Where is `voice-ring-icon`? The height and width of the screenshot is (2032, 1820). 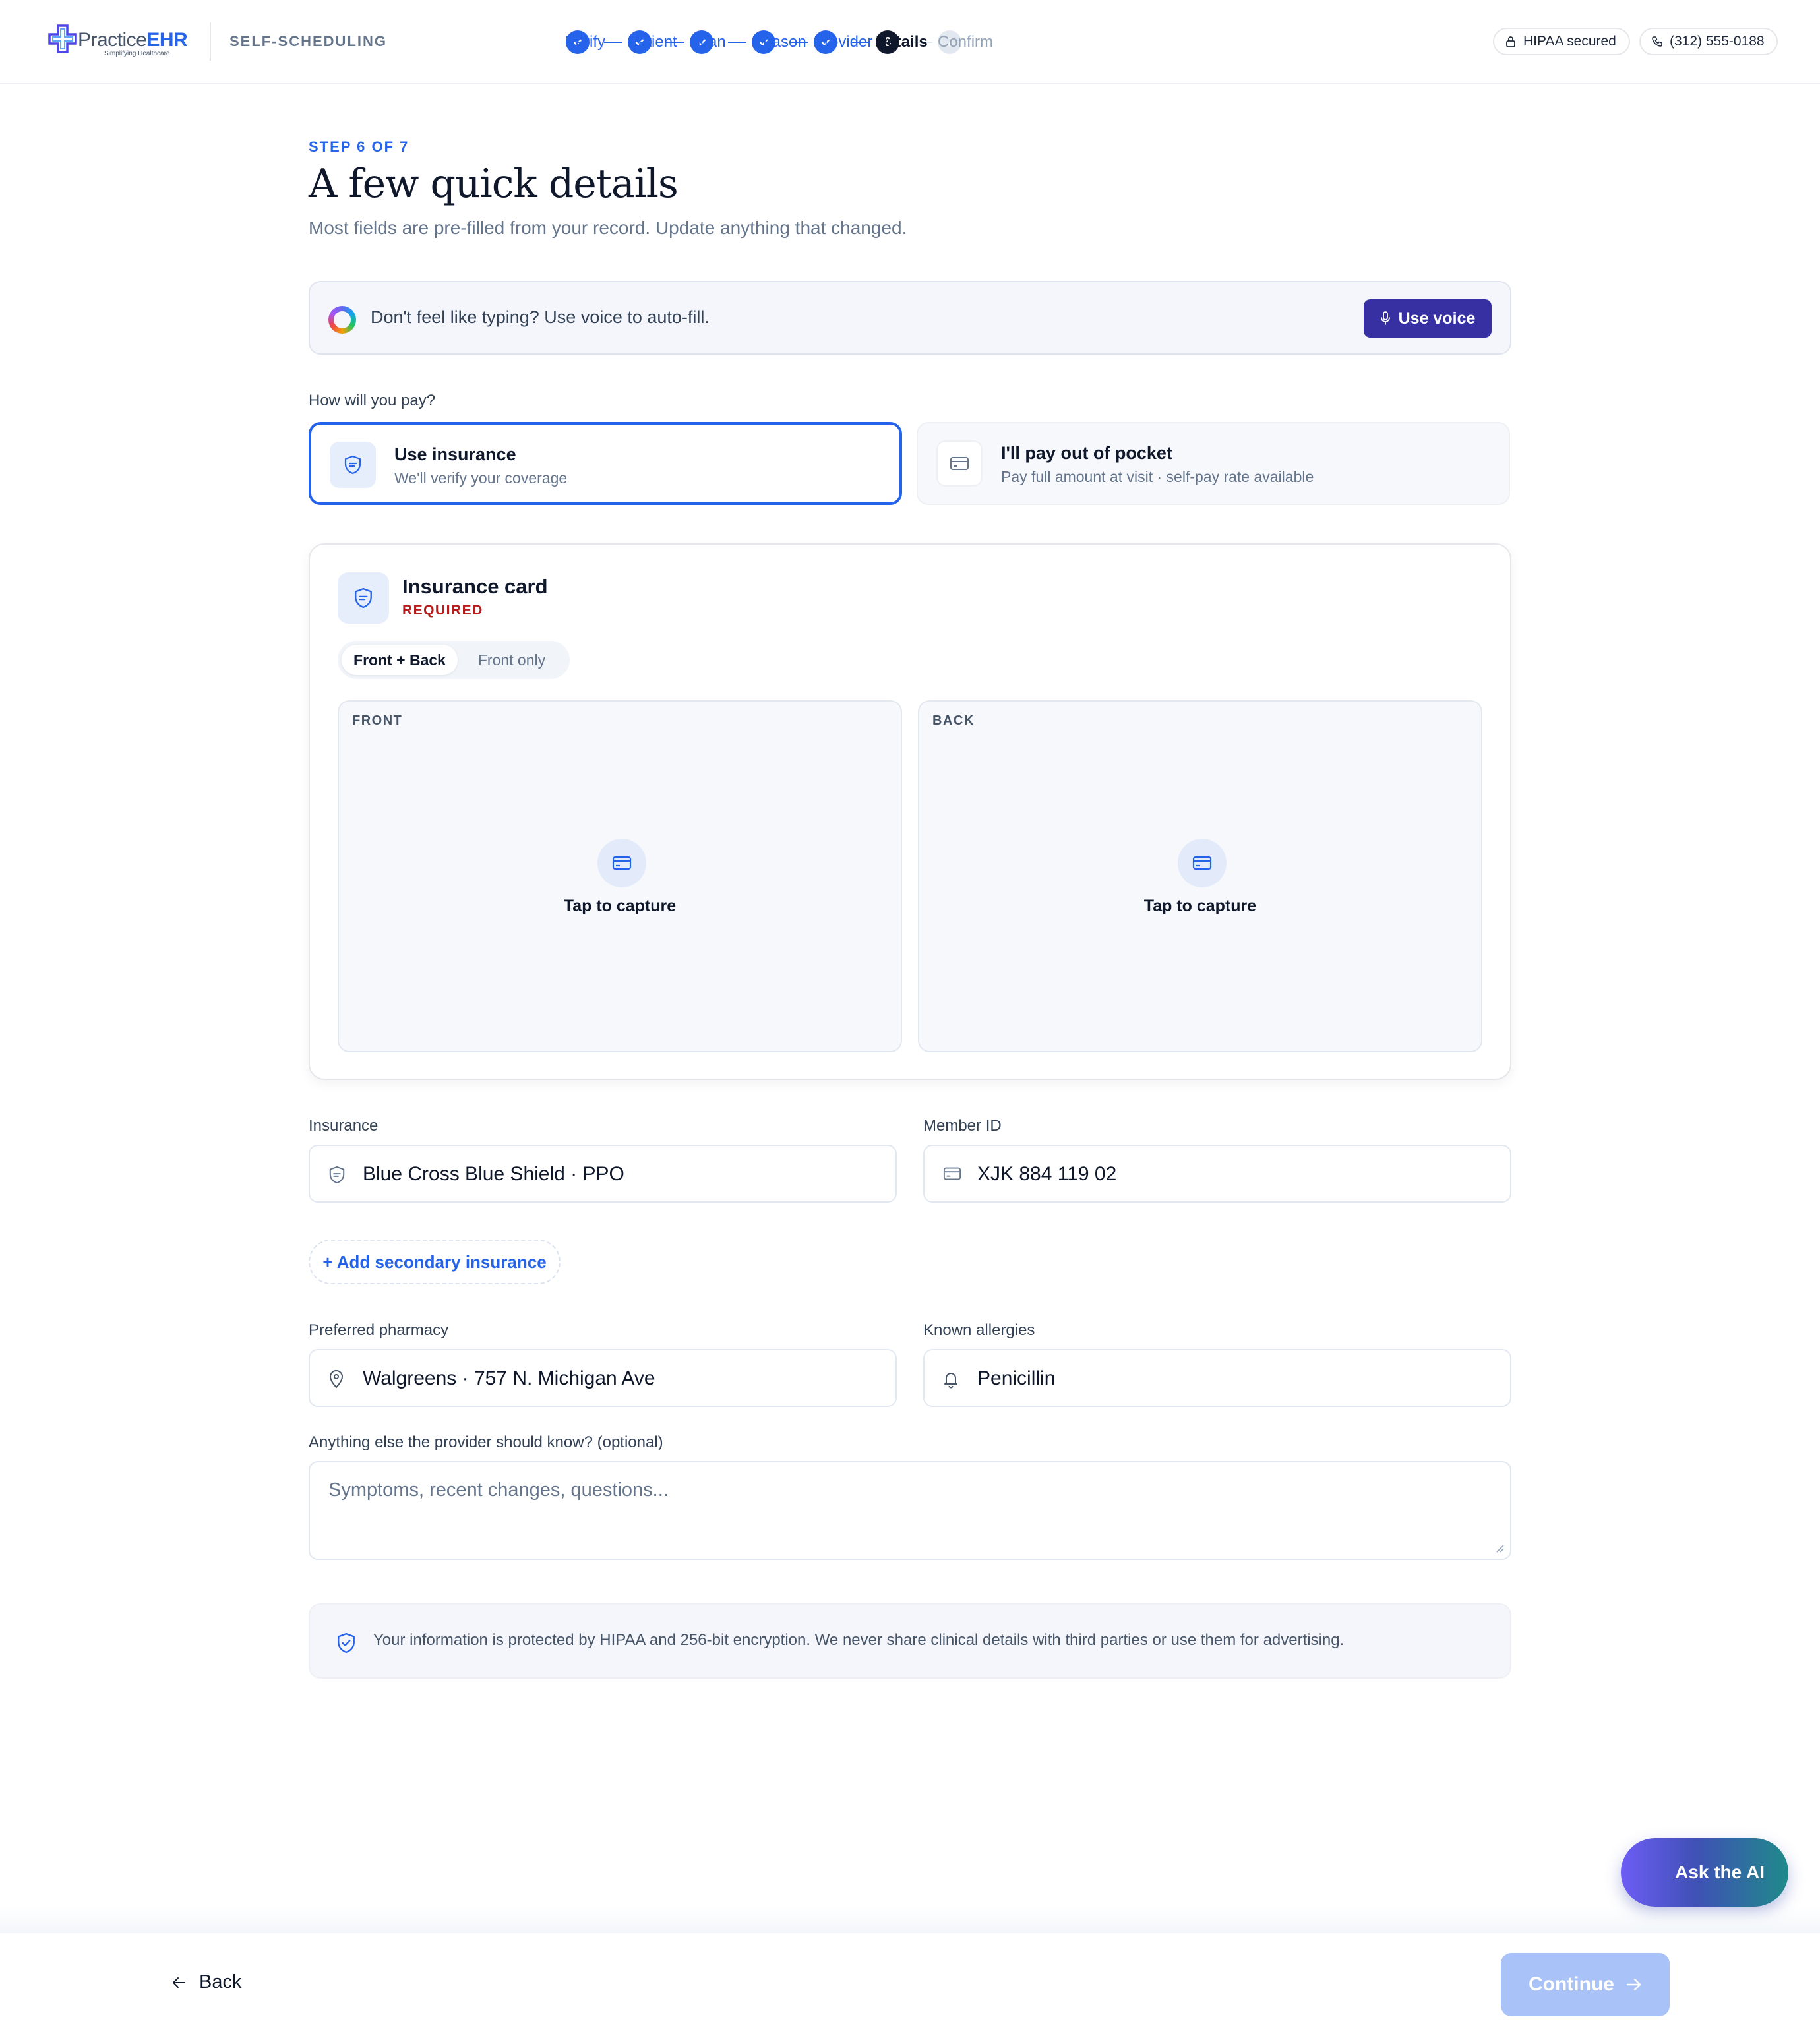 voice-ring-icon is located at coordinates (342, 320).